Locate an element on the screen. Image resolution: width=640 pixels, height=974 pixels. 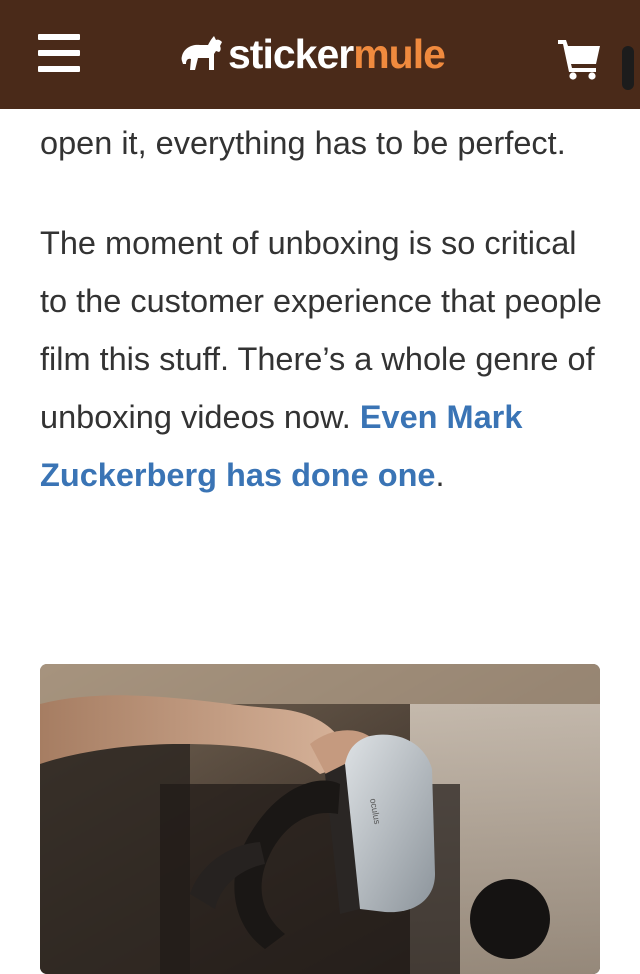
mule-icon is located at coordinates (201, 53).